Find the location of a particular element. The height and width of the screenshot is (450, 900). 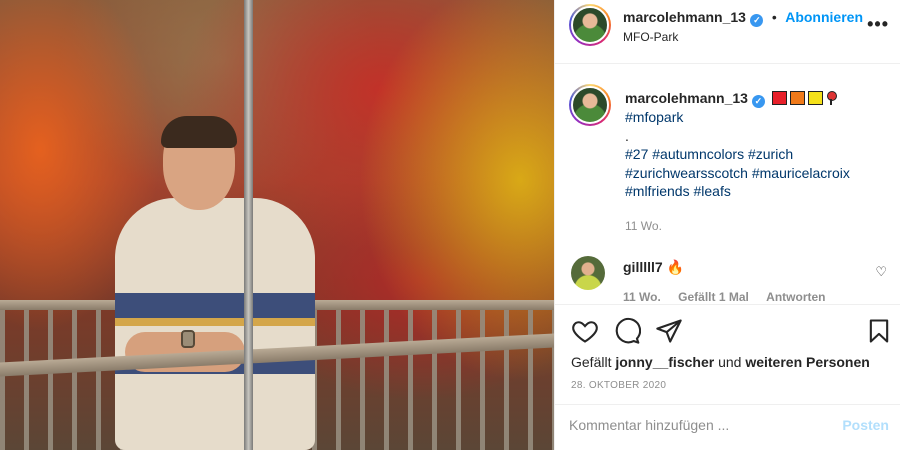

share-paper-plane-icon is located at coordinates (669, 331).